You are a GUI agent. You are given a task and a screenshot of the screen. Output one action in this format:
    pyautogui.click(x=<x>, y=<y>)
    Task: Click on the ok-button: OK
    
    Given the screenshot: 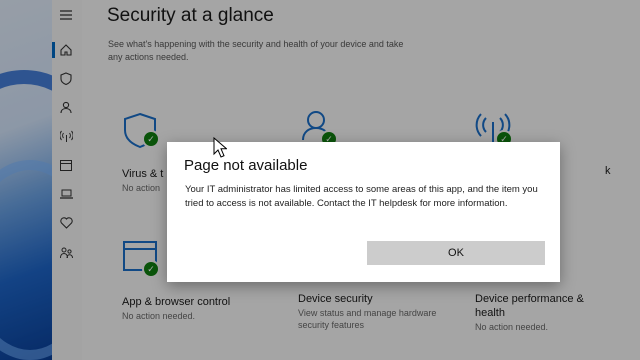 What is the action you would take?
    pyautogui.click(x=456, y=253)
    